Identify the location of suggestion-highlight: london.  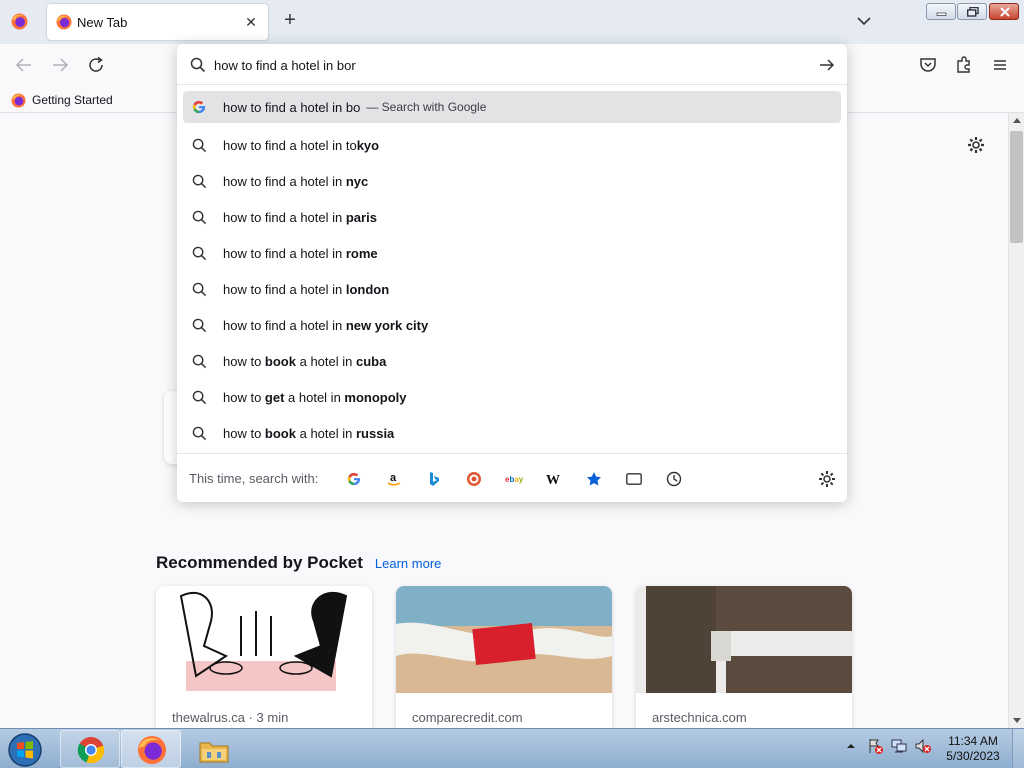
(367, 289).